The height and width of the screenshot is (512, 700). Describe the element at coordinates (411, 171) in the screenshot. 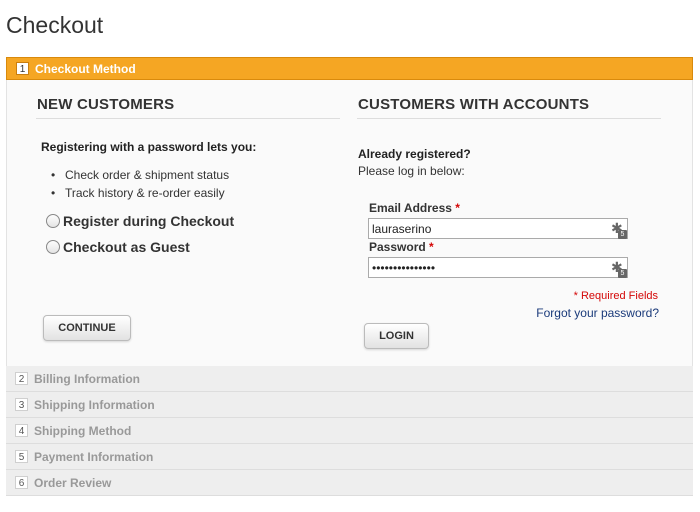

I see `login-prompt-text: Please log in below:` at that location.